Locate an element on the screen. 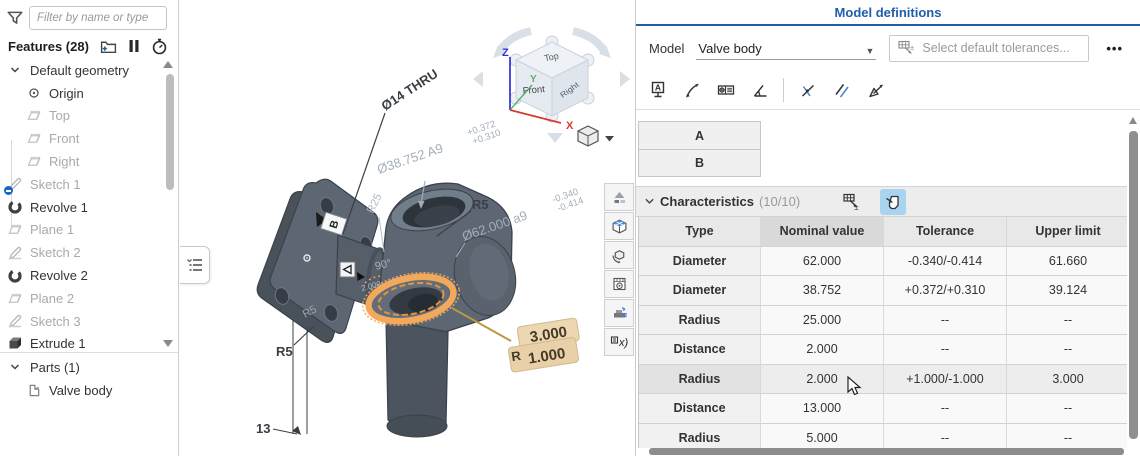 This screenshot has width=1140, height=456. panel-title: Model definitions is located at coordinates (888, 12).